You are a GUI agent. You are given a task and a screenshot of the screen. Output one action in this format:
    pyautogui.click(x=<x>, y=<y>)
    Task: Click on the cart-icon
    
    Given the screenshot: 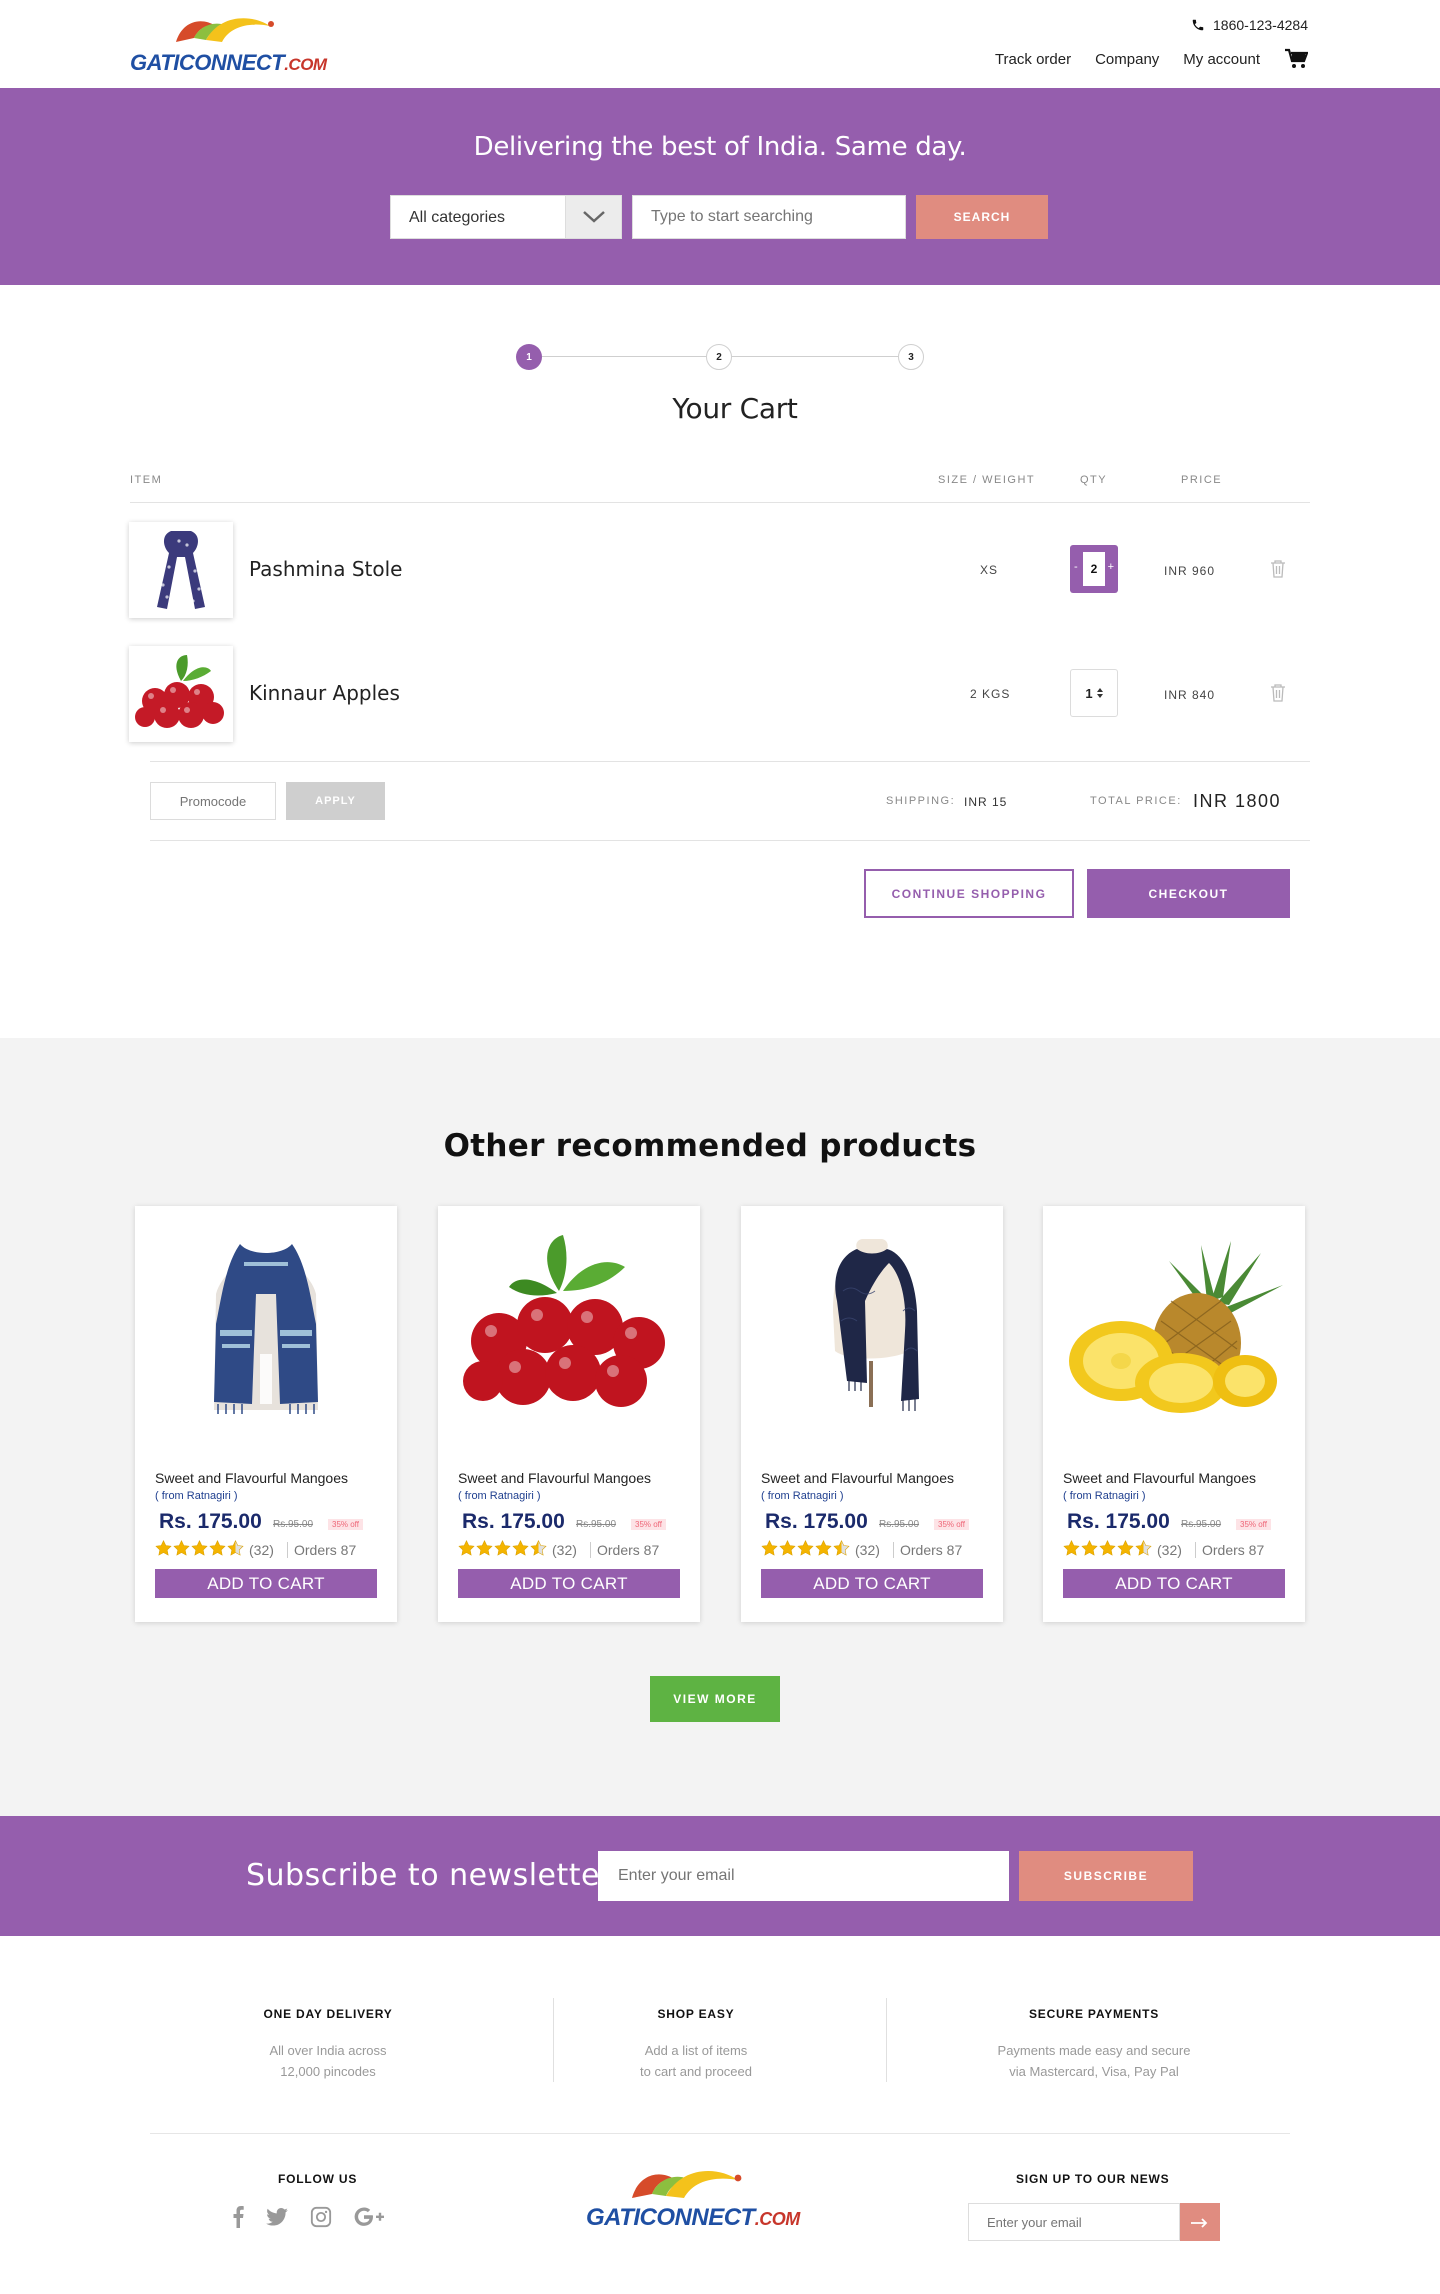 What is the action you would take?
    pyautogui.click(x=1296, y=59)
    